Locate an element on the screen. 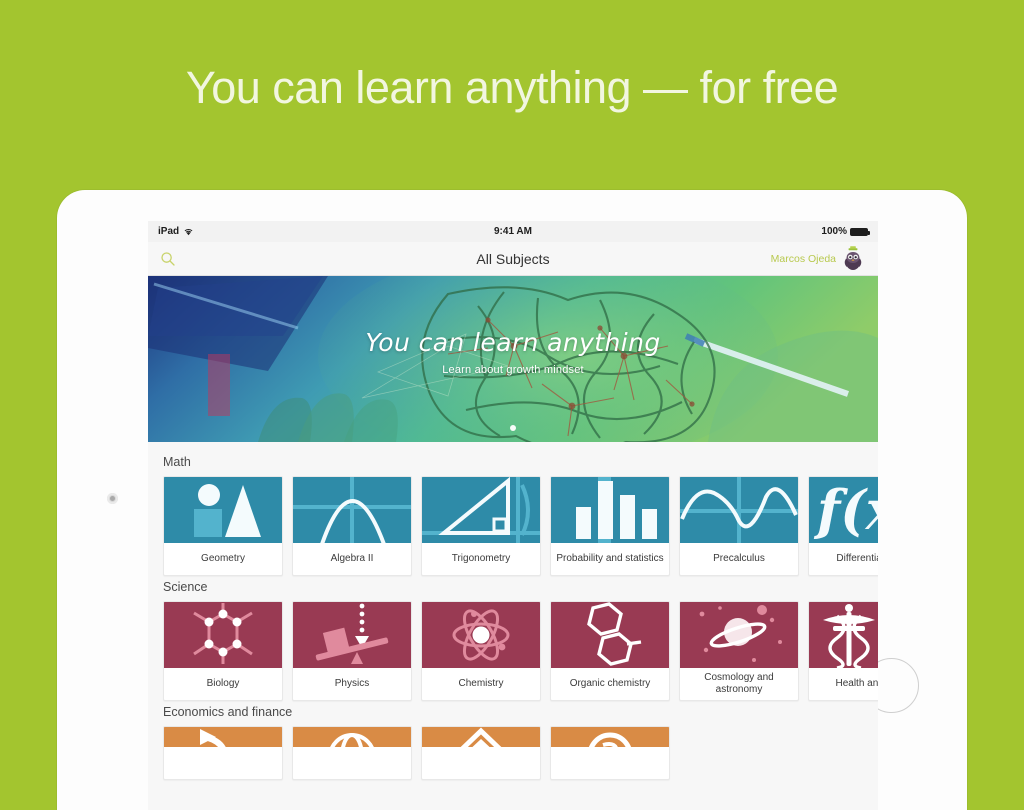 This screenshot has height=810, width=1024. function-notation-icon: f(x is located at coordinates (843, 510).